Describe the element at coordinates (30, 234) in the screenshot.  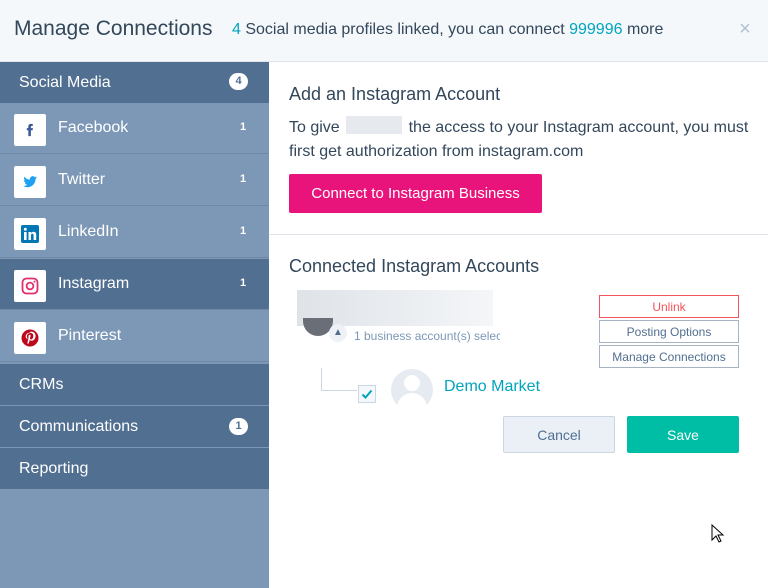
I see `linkedin-icon` at that location.